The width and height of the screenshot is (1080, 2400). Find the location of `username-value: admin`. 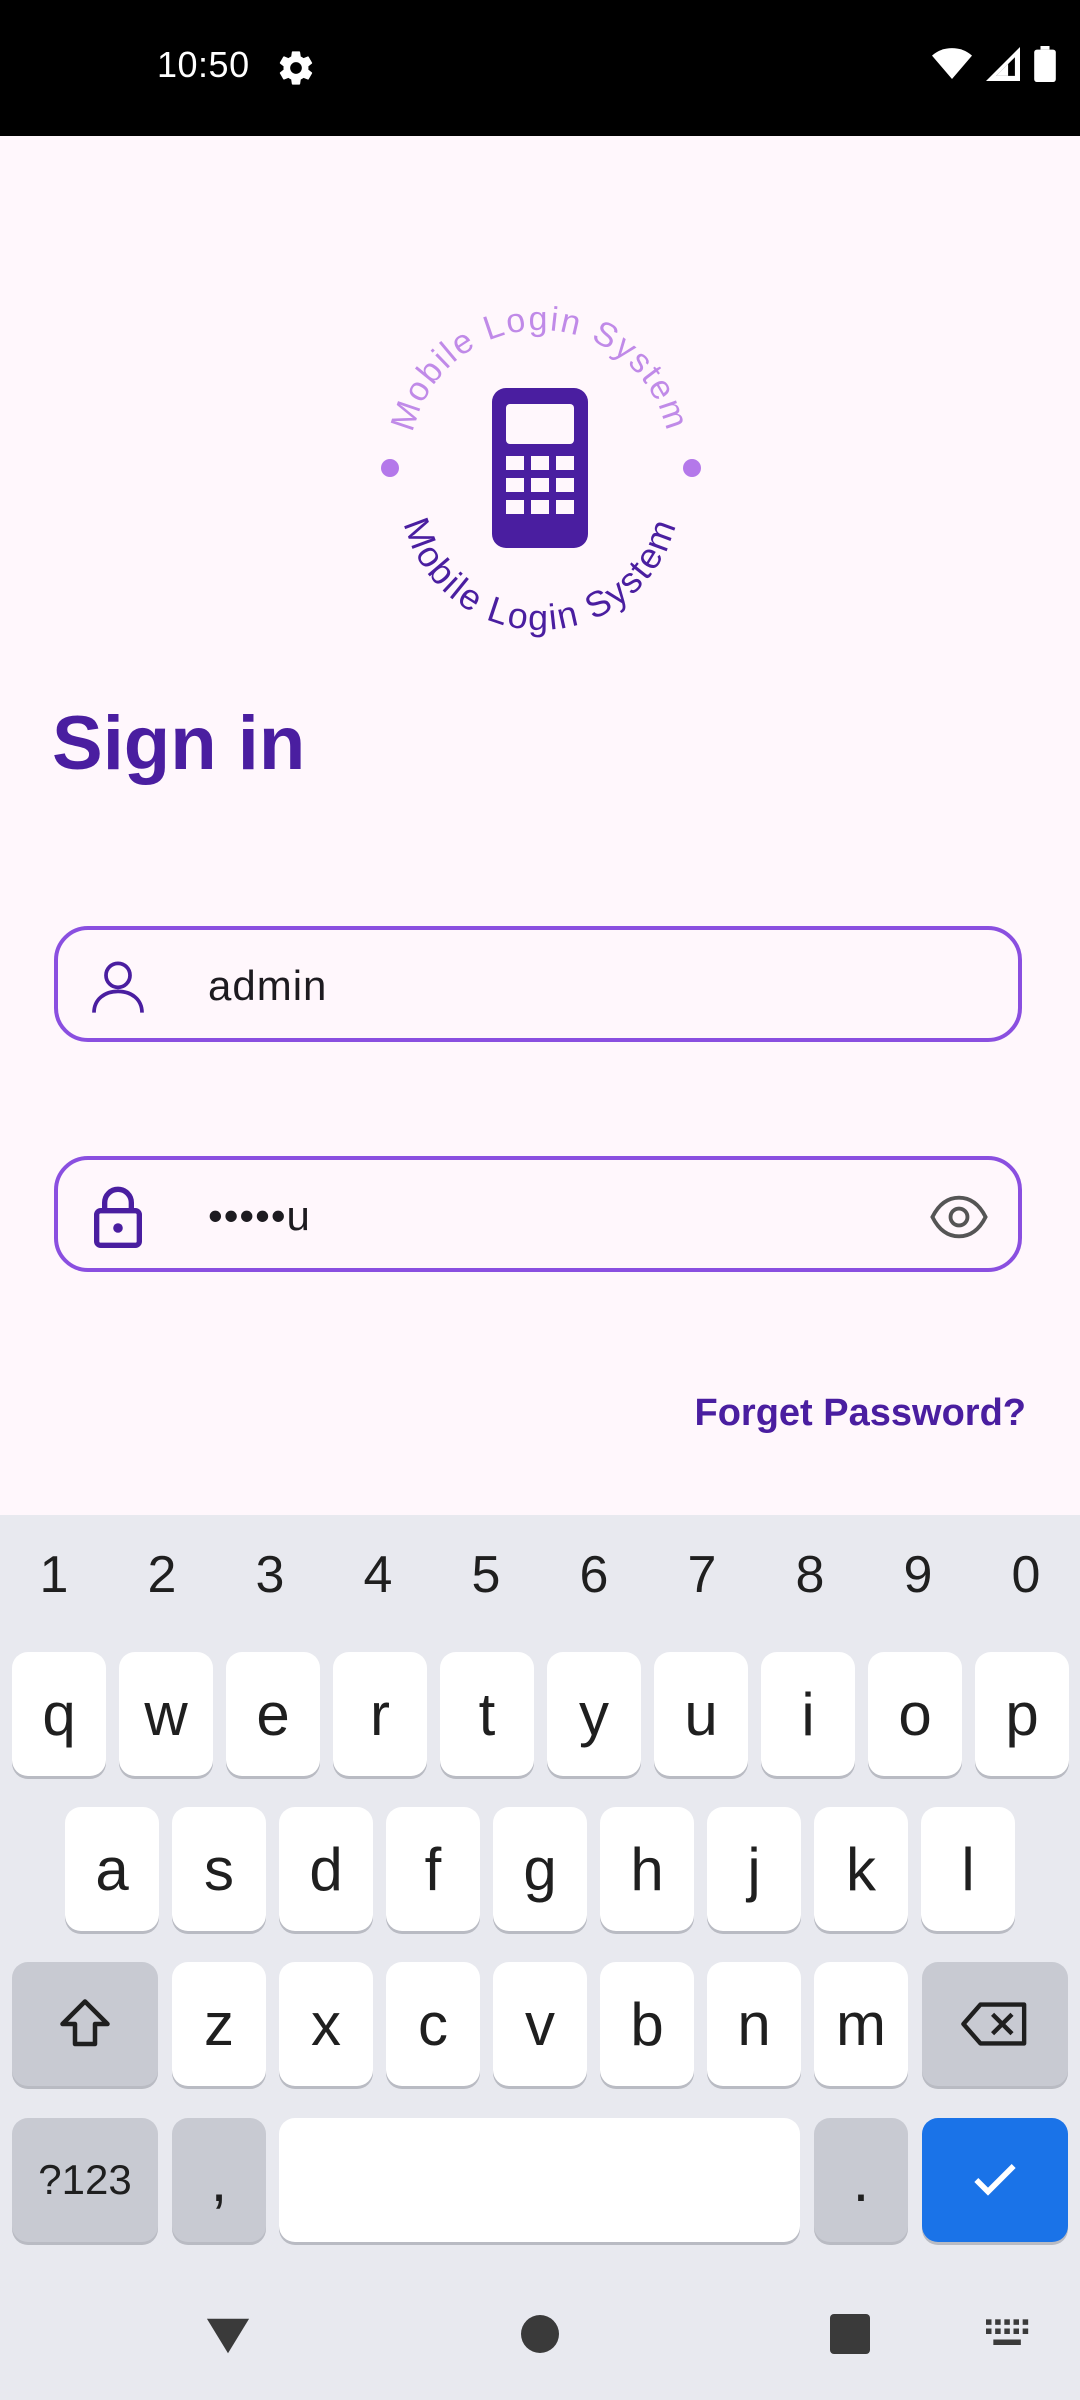

username-value: admin is located at coordinates (268, 985).